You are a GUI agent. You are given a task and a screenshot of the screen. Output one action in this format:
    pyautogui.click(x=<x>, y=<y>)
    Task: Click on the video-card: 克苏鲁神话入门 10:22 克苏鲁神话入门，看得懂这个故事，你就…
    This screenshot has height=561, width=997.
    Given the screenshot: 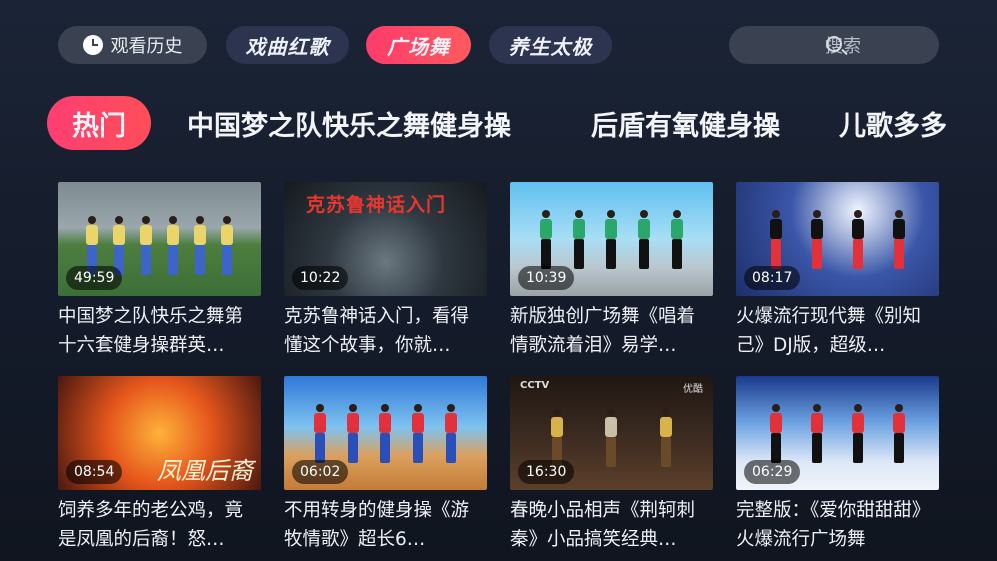 What is the action you would take?
    pyautogui.click(x=385, y=271)
    